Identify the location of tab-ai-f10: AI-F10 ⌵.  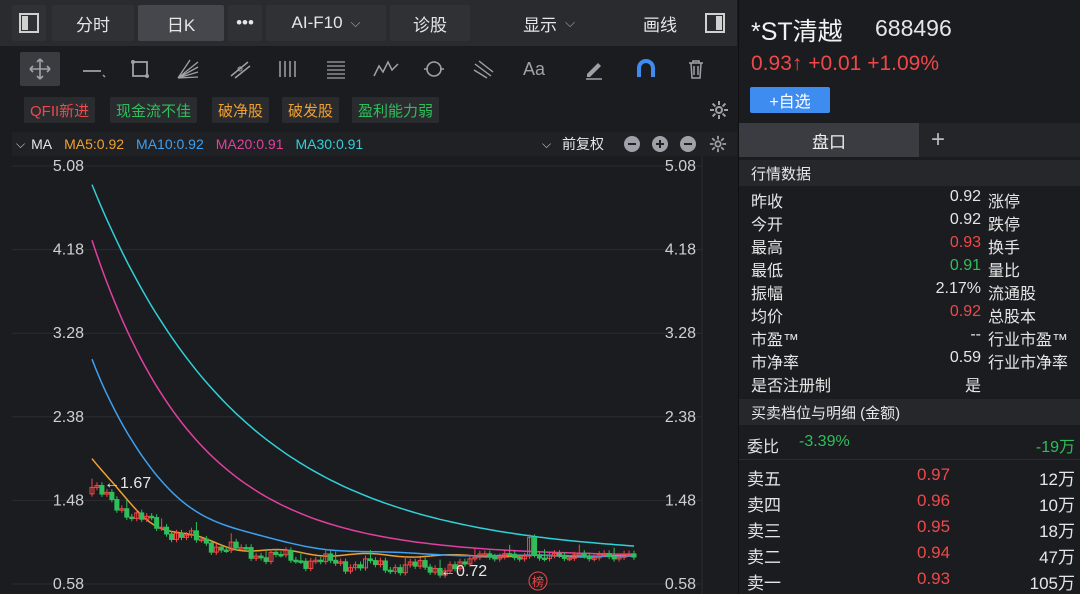
(326, 23).